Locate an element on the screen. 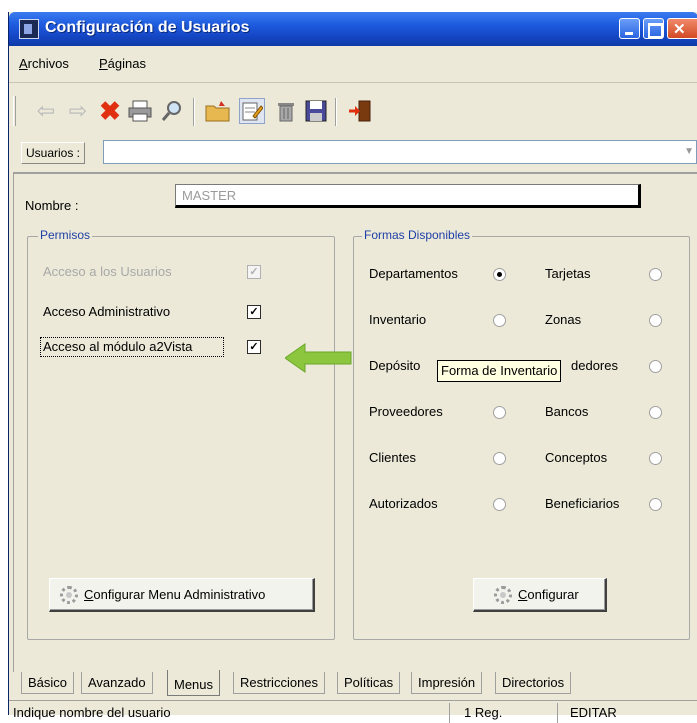 The image size is (697, 723). configurar-menu-label: onfigurar Menu Administrativo is located at coordinates (179, 594).